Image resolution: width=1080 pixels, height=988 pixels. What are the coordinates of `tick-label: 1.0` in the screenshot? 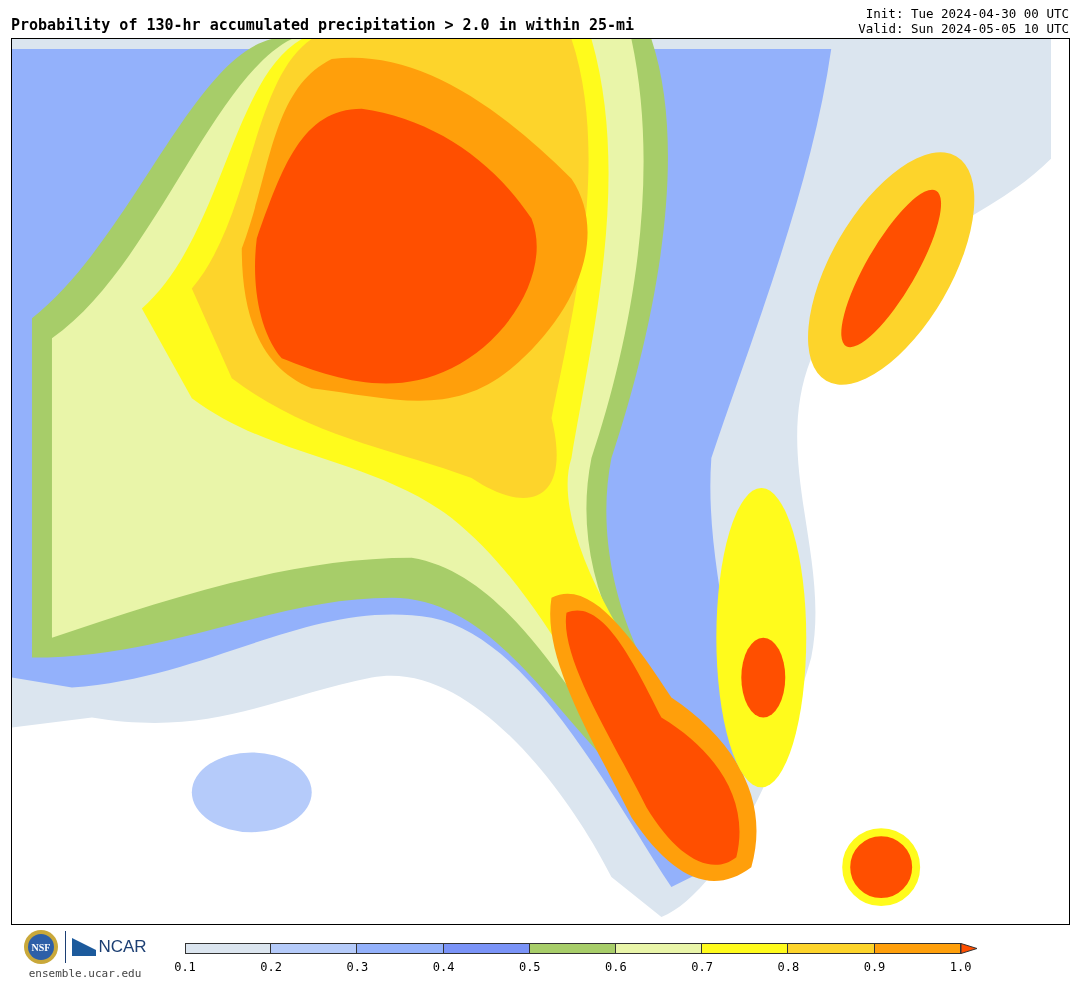 It's located at (960, 967).